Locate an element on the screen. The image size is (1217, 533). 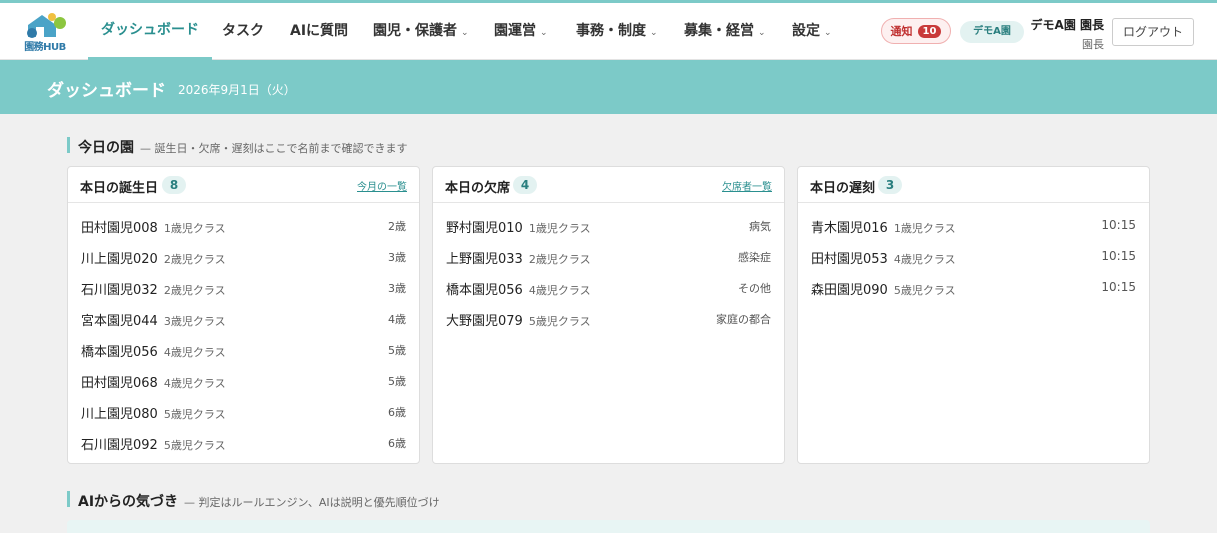
app-logo: 園務HUB is located at coordinates (45, 32).